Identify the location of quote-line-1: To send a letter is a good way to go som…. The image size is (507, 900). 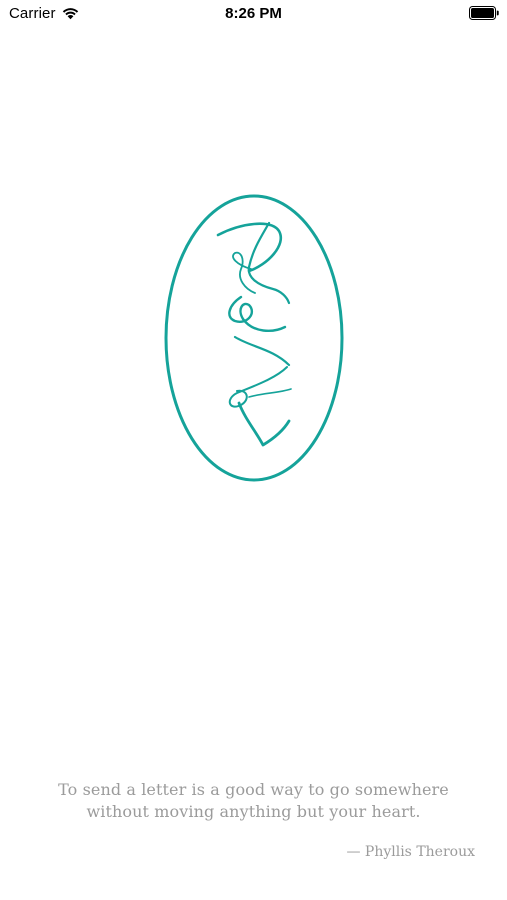
(253, 789).